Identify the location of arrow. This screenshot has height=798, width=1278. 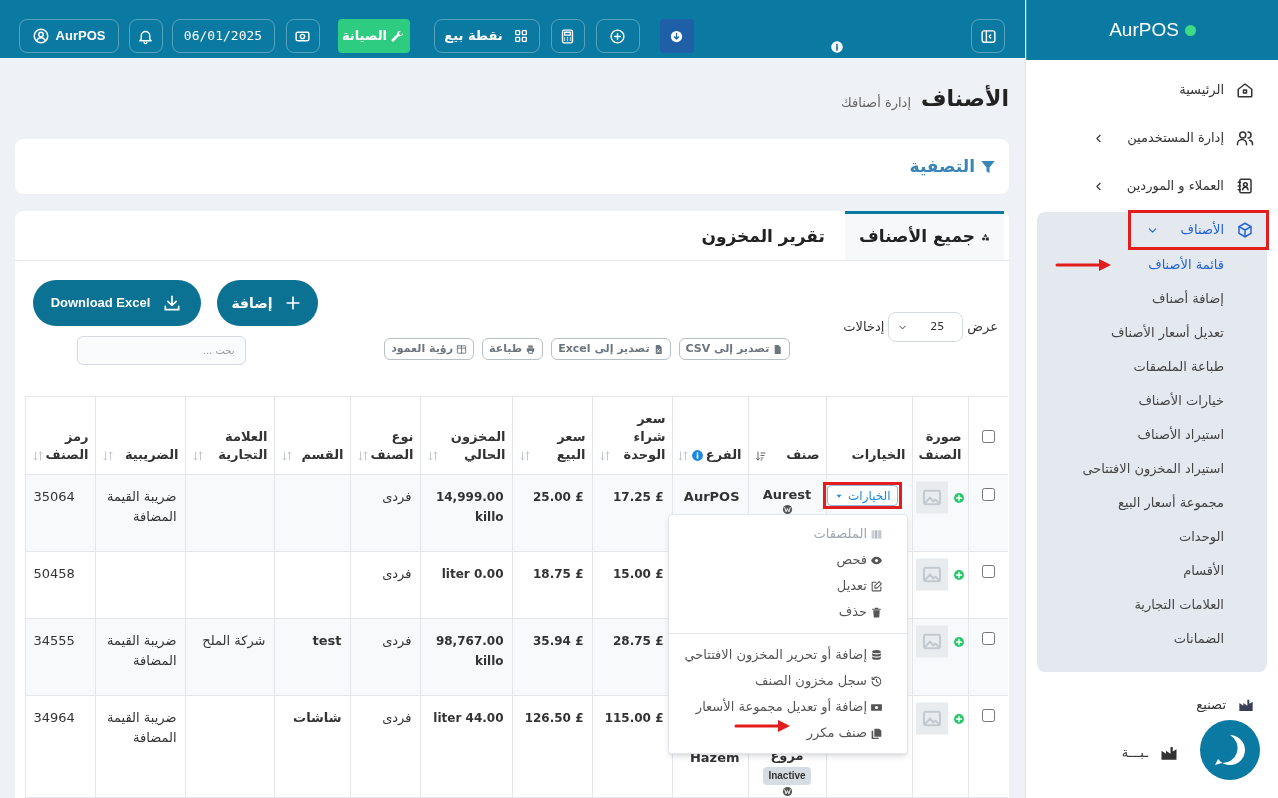
(763, 726).